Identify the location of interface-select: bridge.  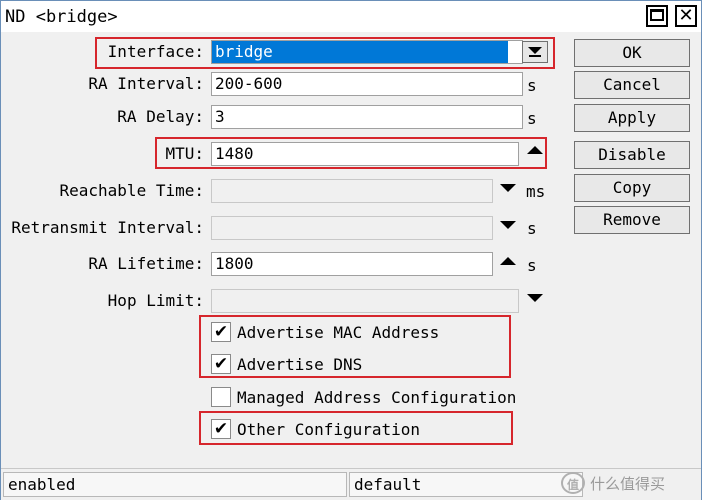
(367, 52).